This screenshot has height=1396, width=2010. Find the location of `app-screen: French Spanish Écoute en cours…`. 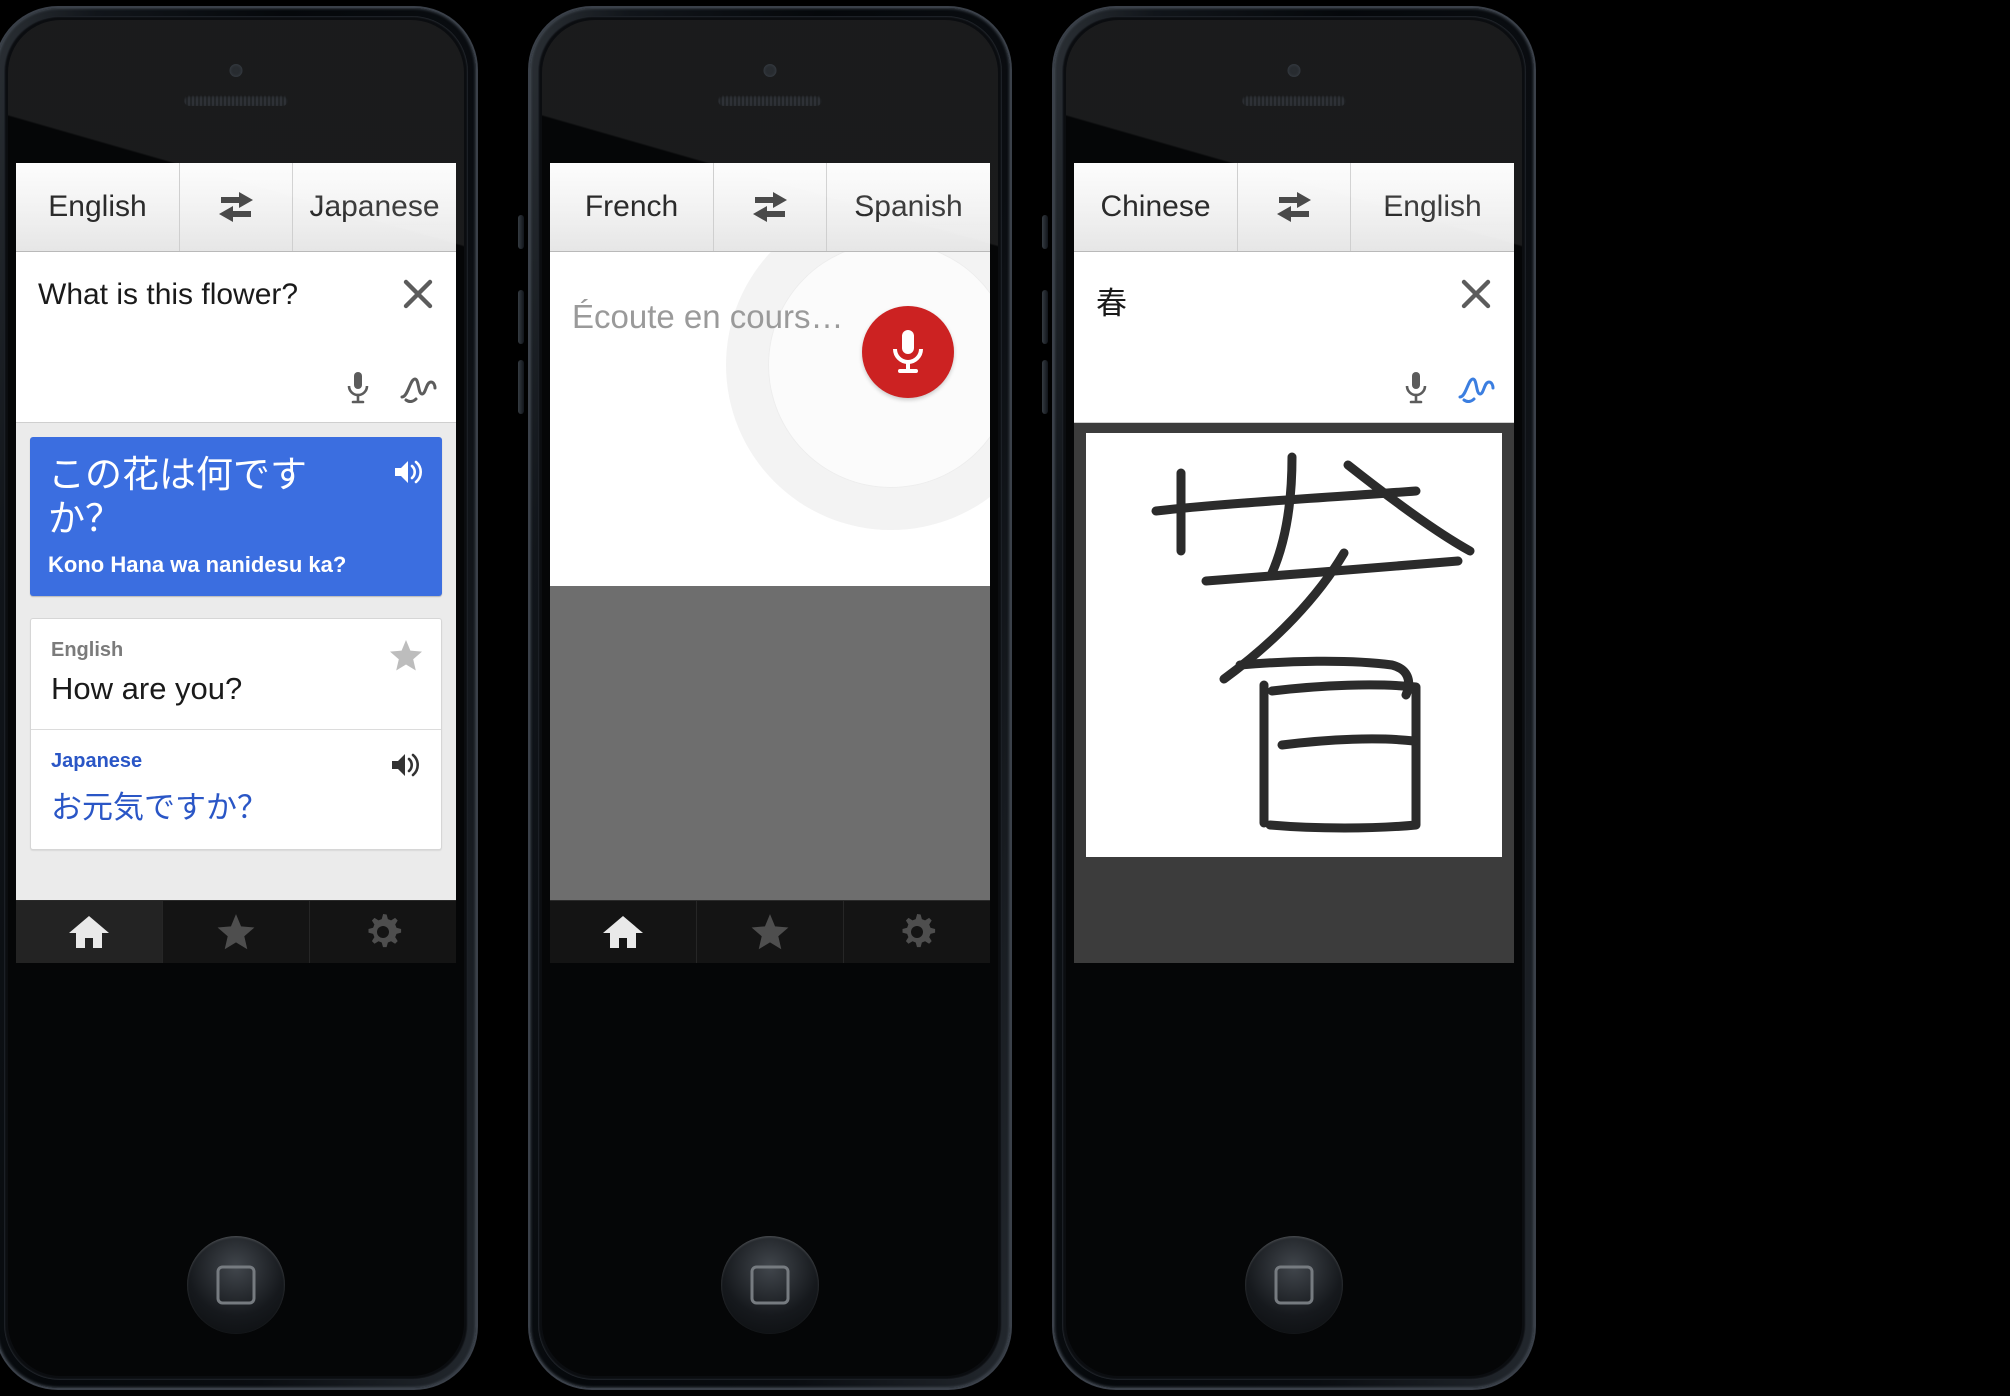

app-screen: French Spanish Écoute en cours… is located at coordinates (770, 563).